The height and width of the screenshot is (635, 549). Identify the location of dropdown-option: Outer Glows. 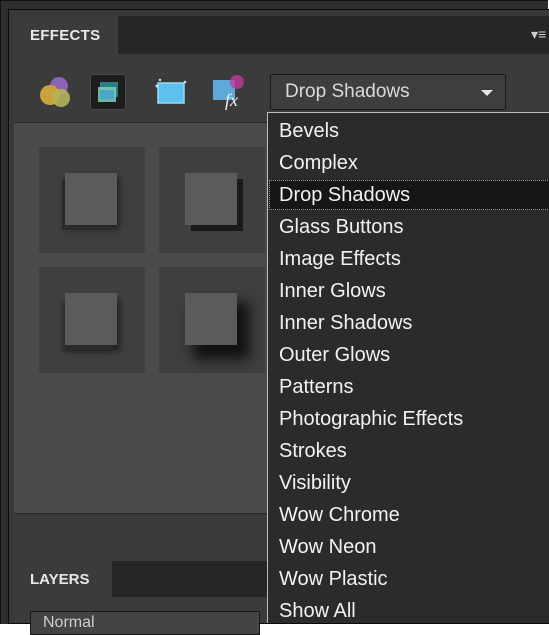
(409, 355).